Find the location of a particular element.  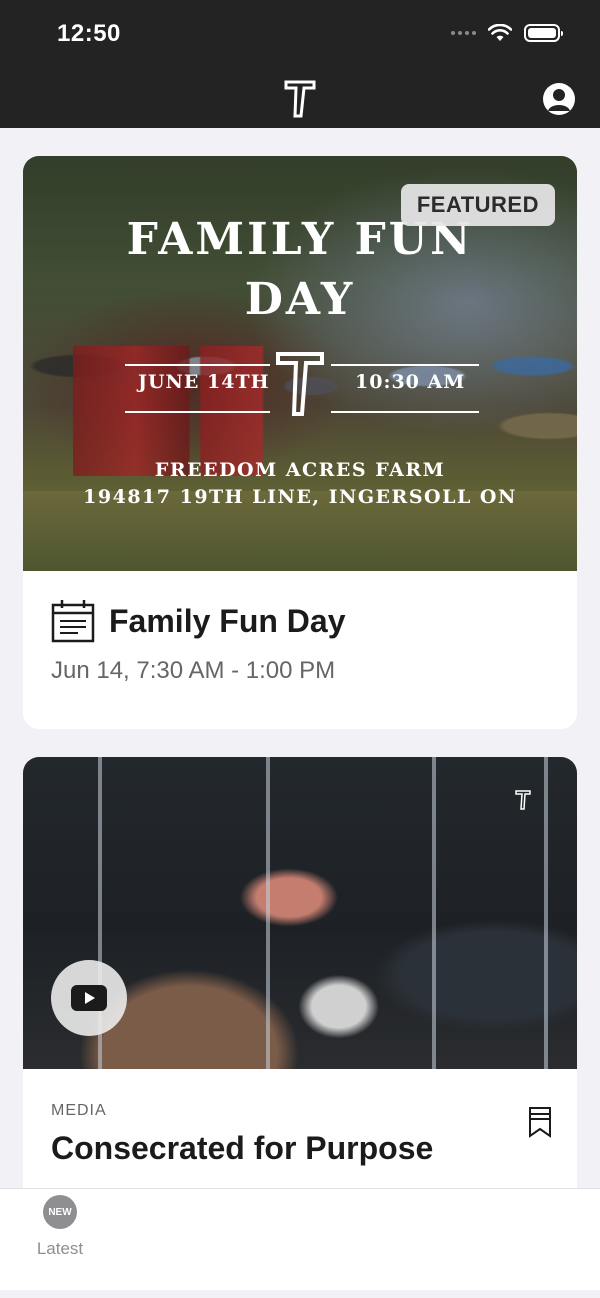

media-logo-icon is located at coordinates (523, 800).